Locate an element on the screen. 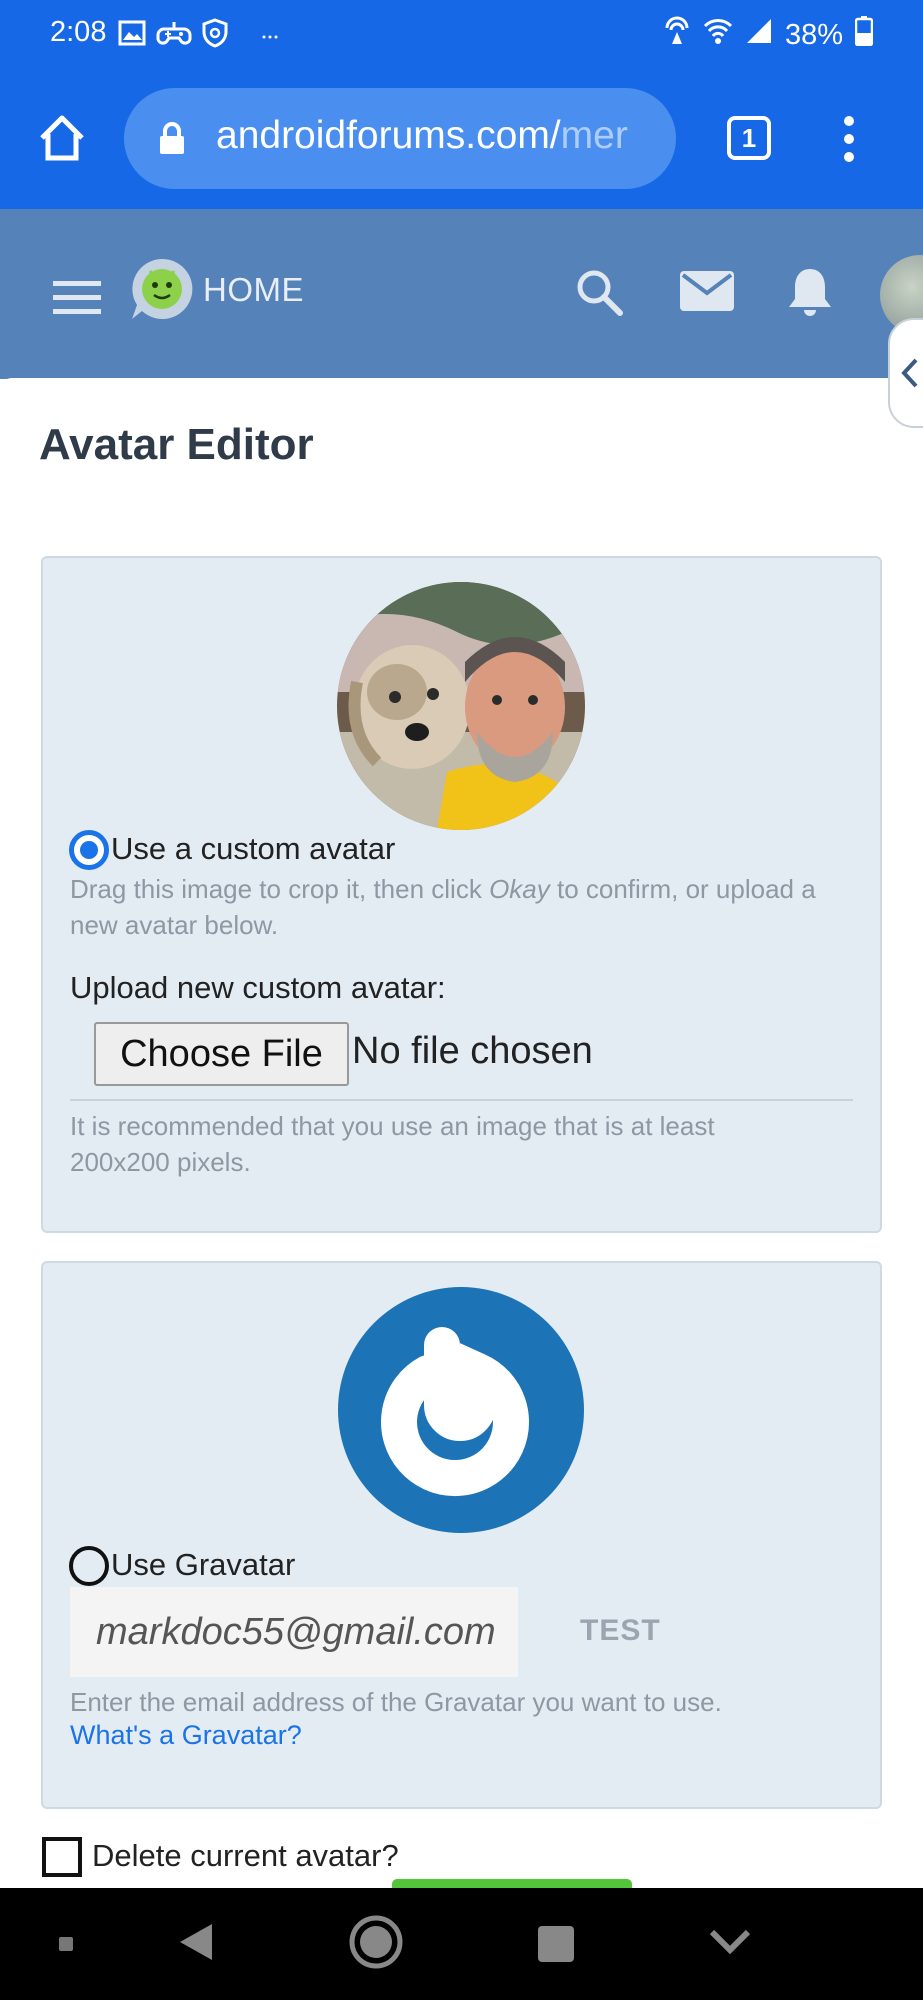 This screenshot has height=2000, width=923. home-circle-icon is located at coordinates (376, 1944).